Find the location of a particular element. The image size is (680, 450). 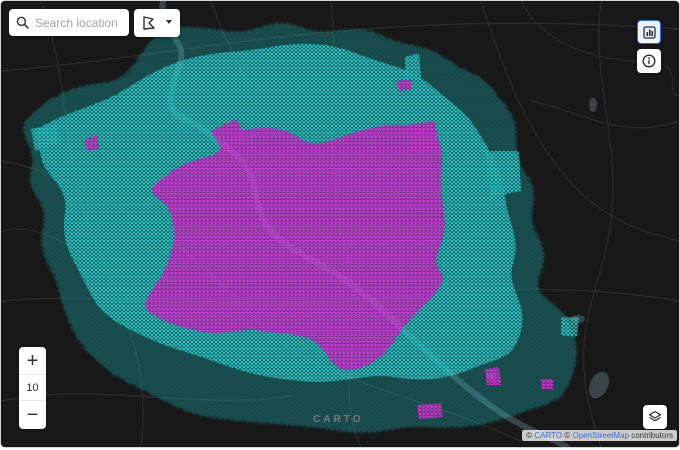

carto-attribution-link: CARTO is located at coordinates (548, 435).